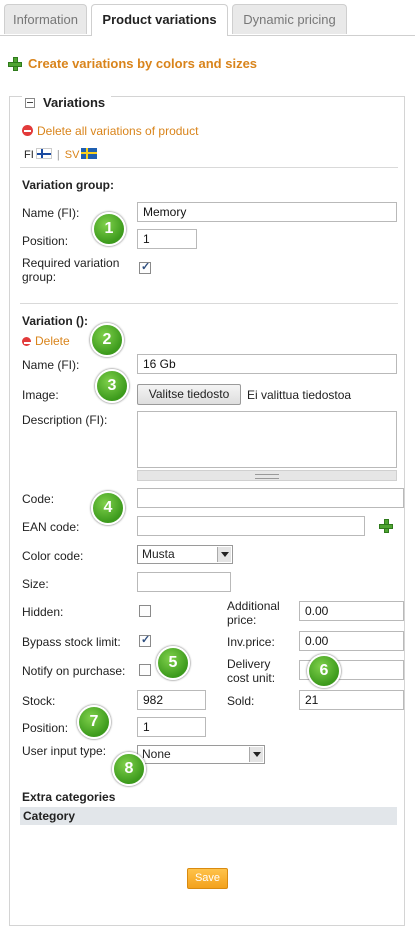 The height and width of the screenshot is (926, 415). I want to click on variation-position-label: Position:, so click(45, 728).